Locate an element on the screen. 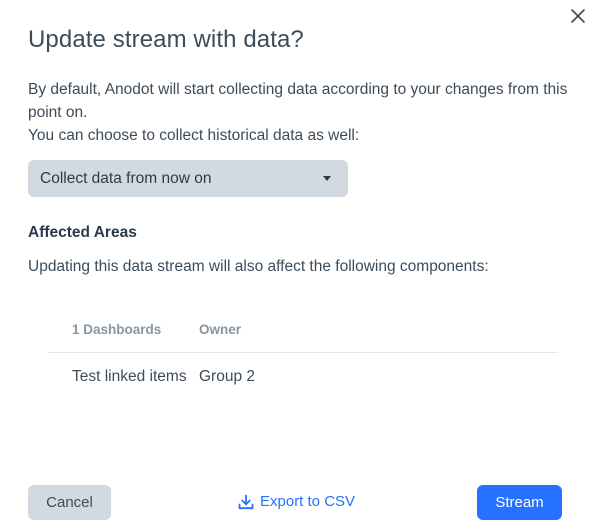 The height and width of the screenshot is (529, 594). column-header-owner: Owner is located at coordinates (220, 329).